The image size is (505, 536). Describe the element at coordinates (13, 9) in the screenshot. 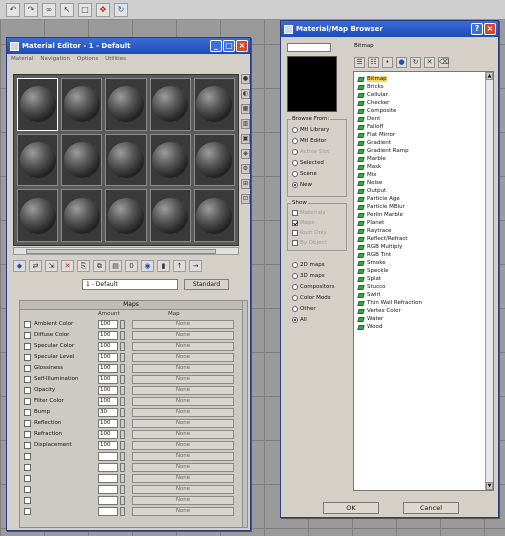

I see `undo-icon: ↶` at that location.